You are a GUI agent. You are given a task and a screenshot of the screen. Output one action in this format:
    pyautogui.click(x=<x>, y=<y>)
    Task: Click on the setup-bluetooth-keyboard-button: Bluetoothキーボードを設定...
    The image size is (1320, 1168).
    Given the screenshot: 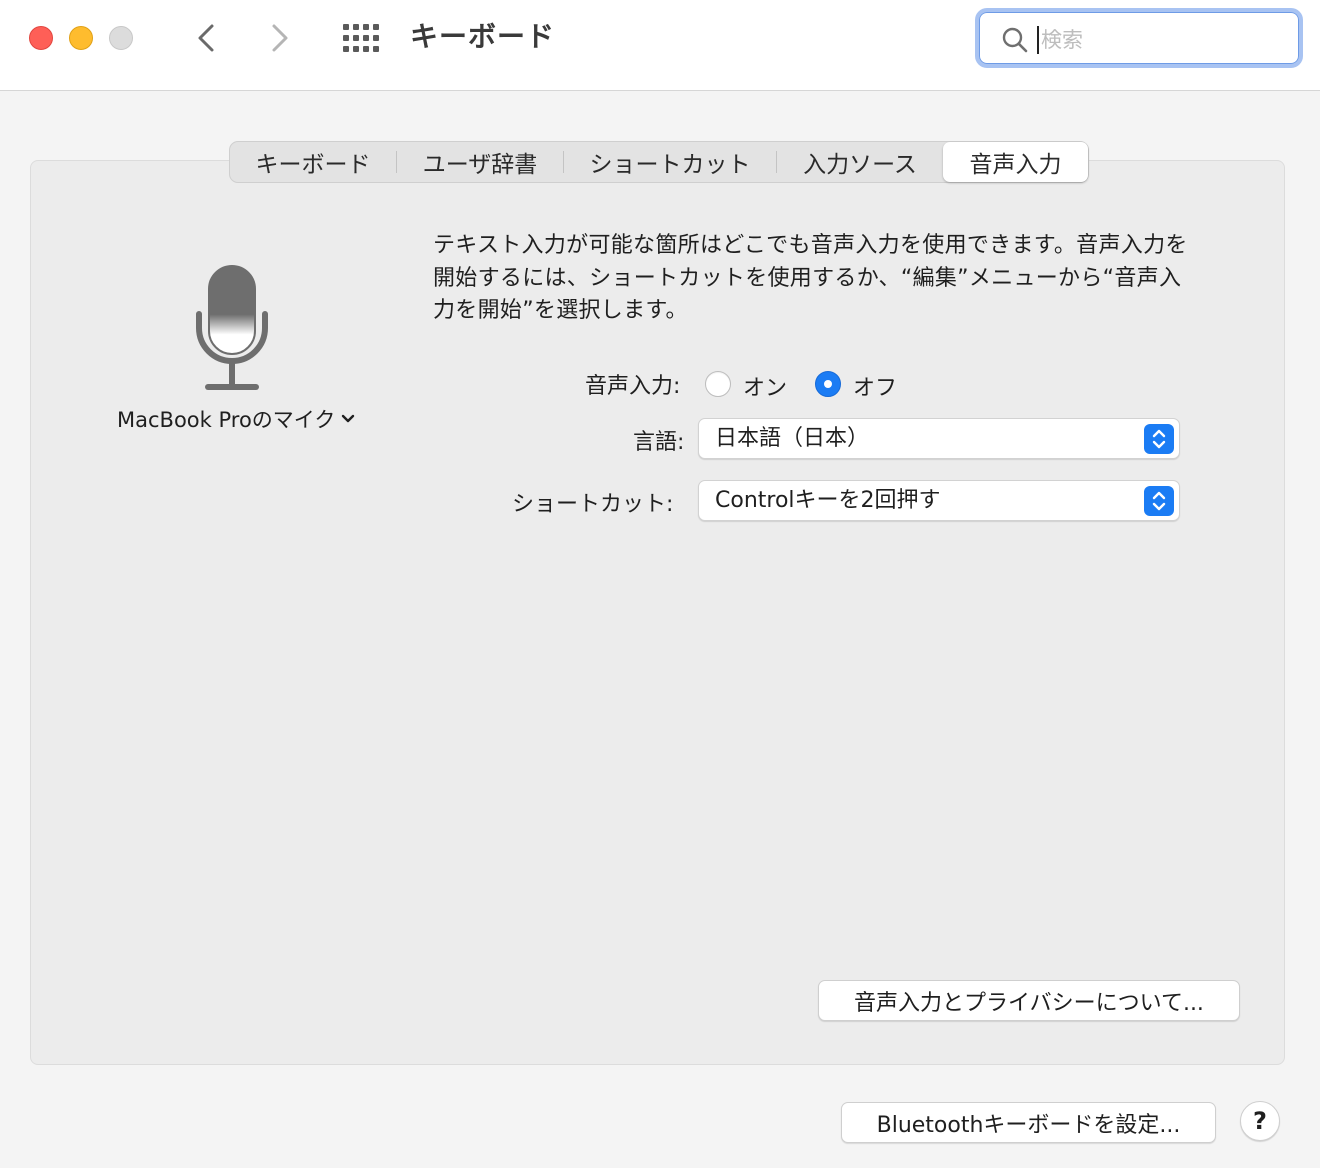 What is the action you would take?
    pyautogui.click(x=1028, y=1122)
    